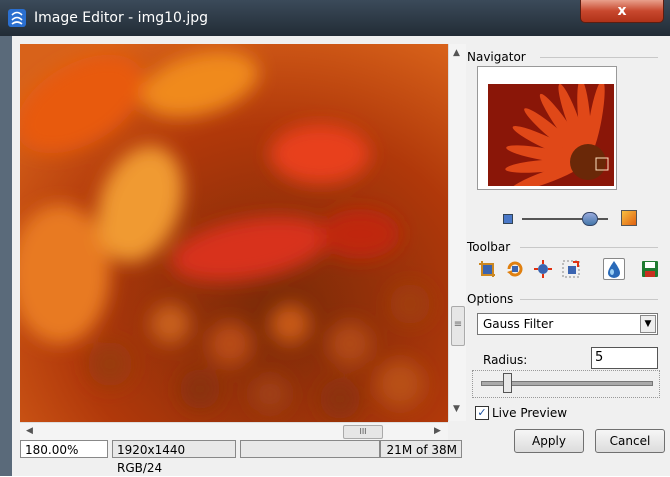 The height and width of the screenshot is (477, 670). What do you see at coordinates (629, 218) in the screenshot?
I see `zoom-in-icon` at bounding box center [629, 218].